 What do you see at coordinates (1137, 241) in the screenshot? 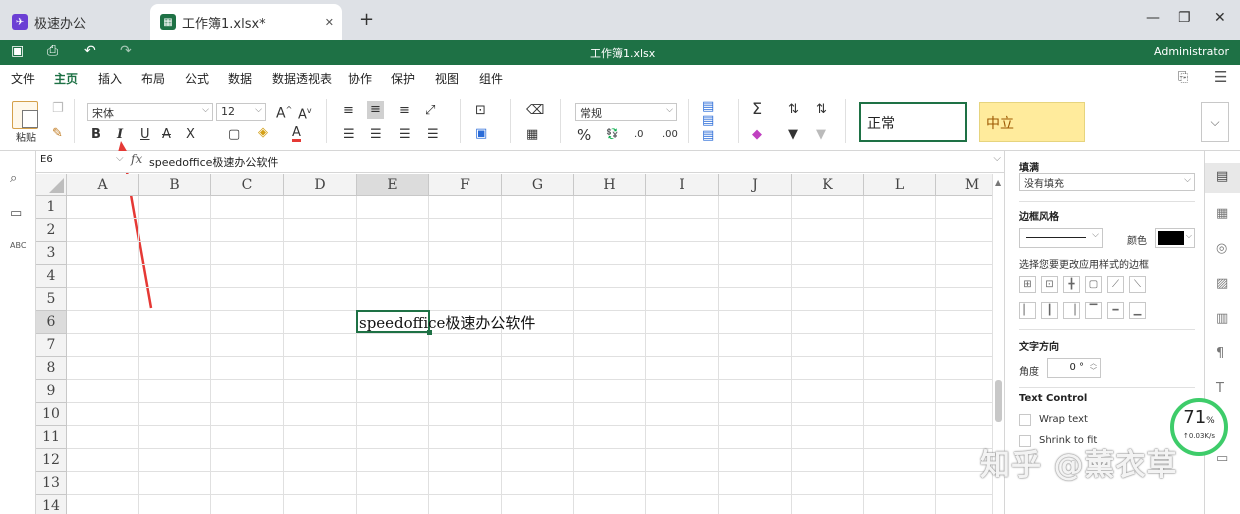
I see `color-label: 颜色` at bounding box center [1137, 241].